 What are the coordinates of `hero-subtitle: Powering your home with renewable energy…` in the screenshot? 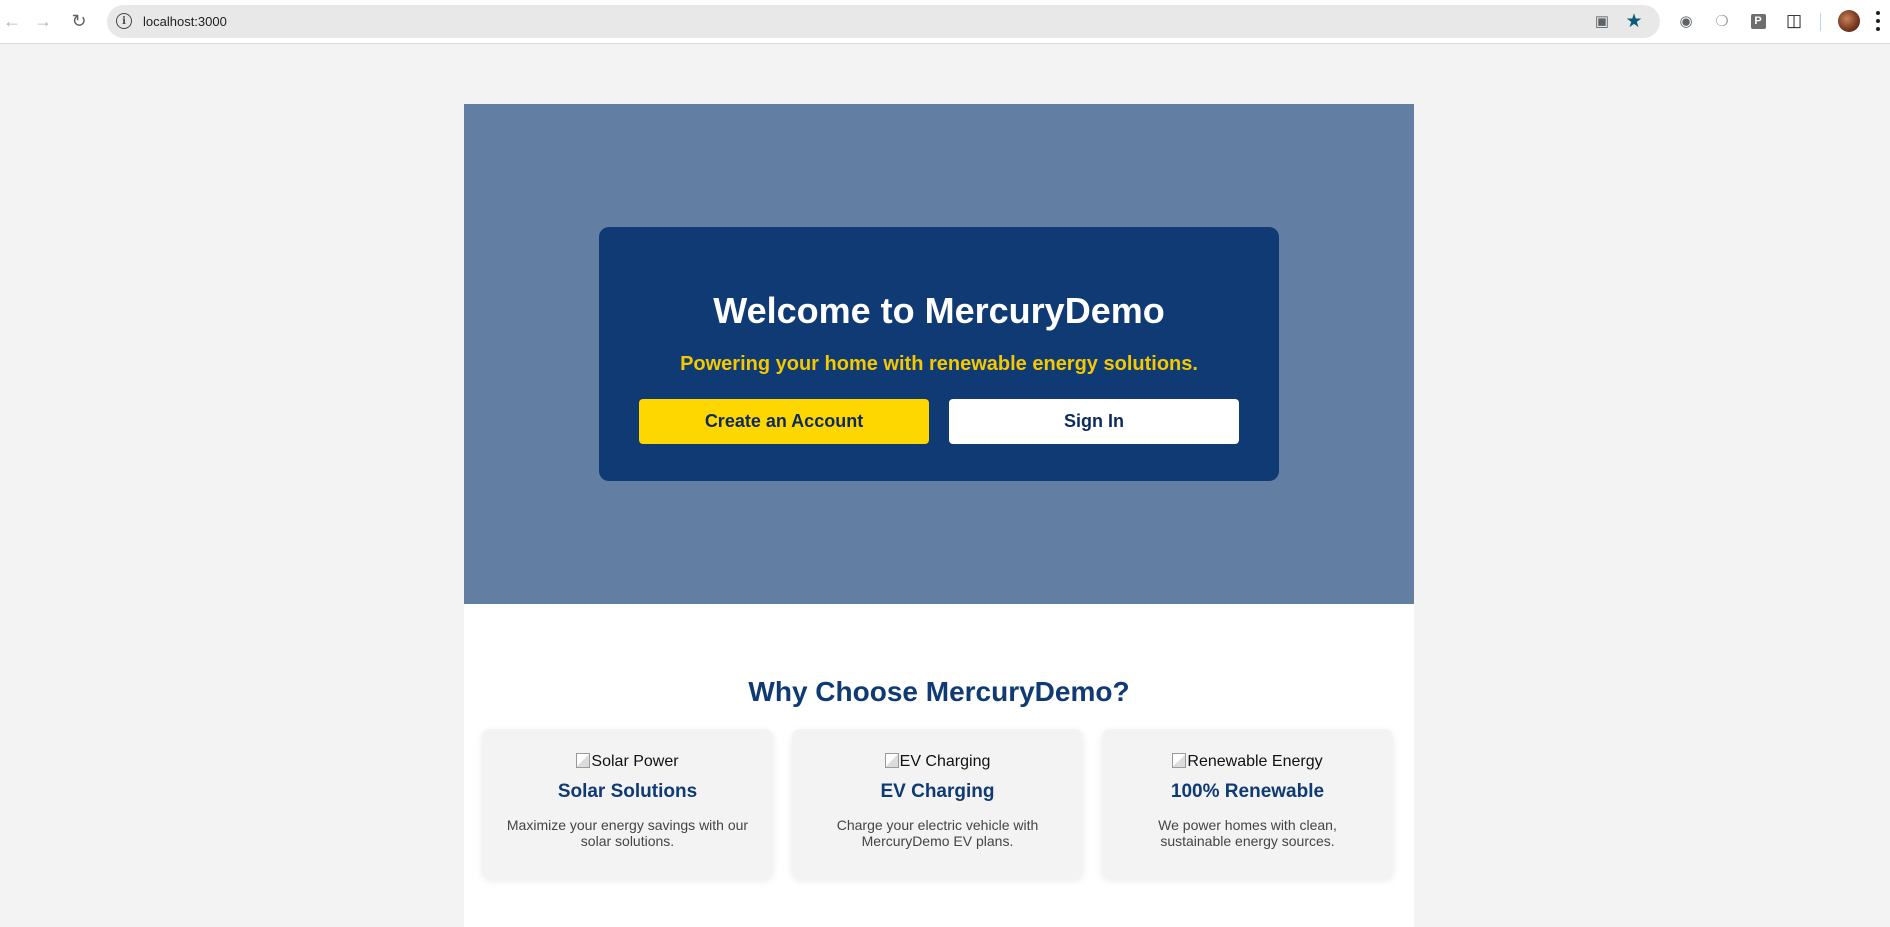 It's located at (939, 364).